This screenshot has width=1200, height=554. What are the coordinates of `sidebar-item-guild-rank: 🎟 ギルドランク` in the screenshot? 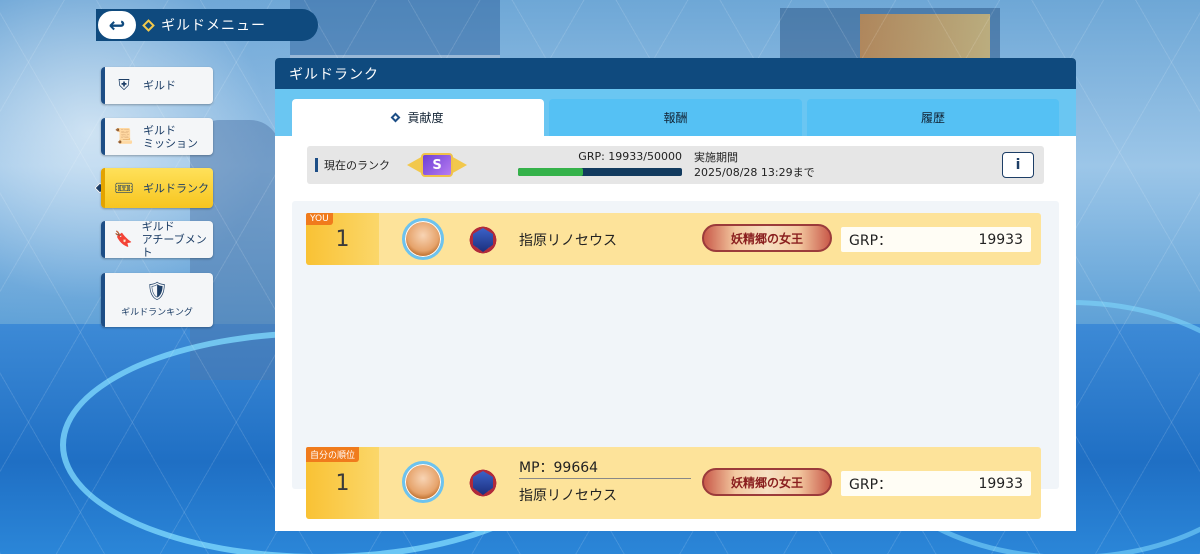 It's located at (157, 188).